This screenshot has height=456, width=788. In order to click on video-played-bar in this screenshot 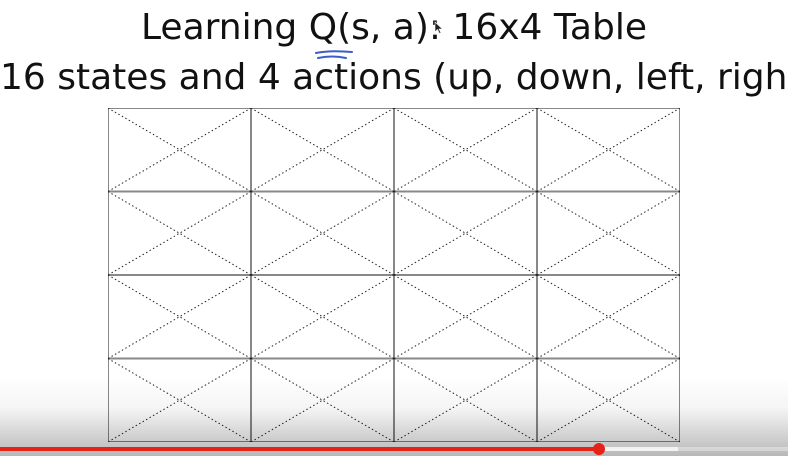, I will do `click(299, 449)`.